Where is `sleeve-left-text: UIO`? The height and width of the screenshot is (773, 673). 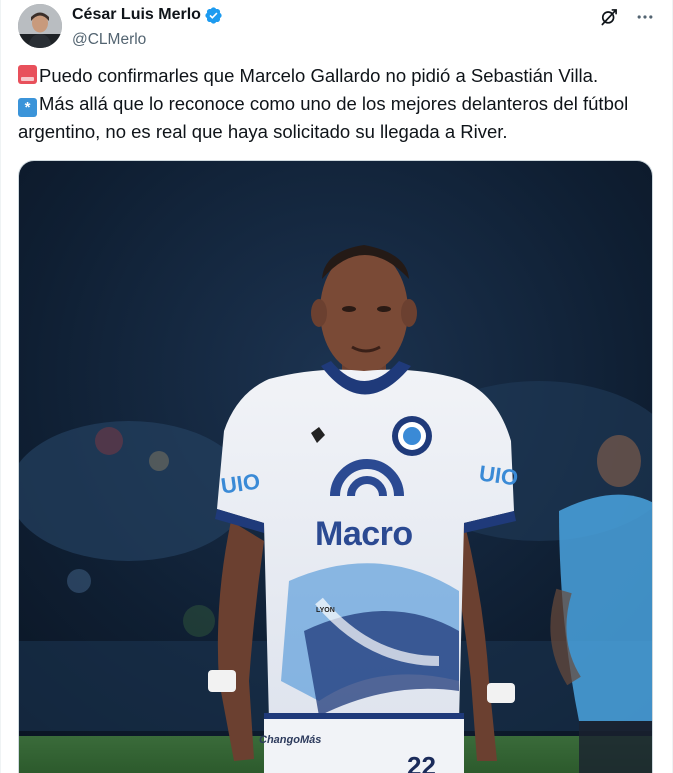 sleeve-left-text: UIO is located at coordinates (240, 483).